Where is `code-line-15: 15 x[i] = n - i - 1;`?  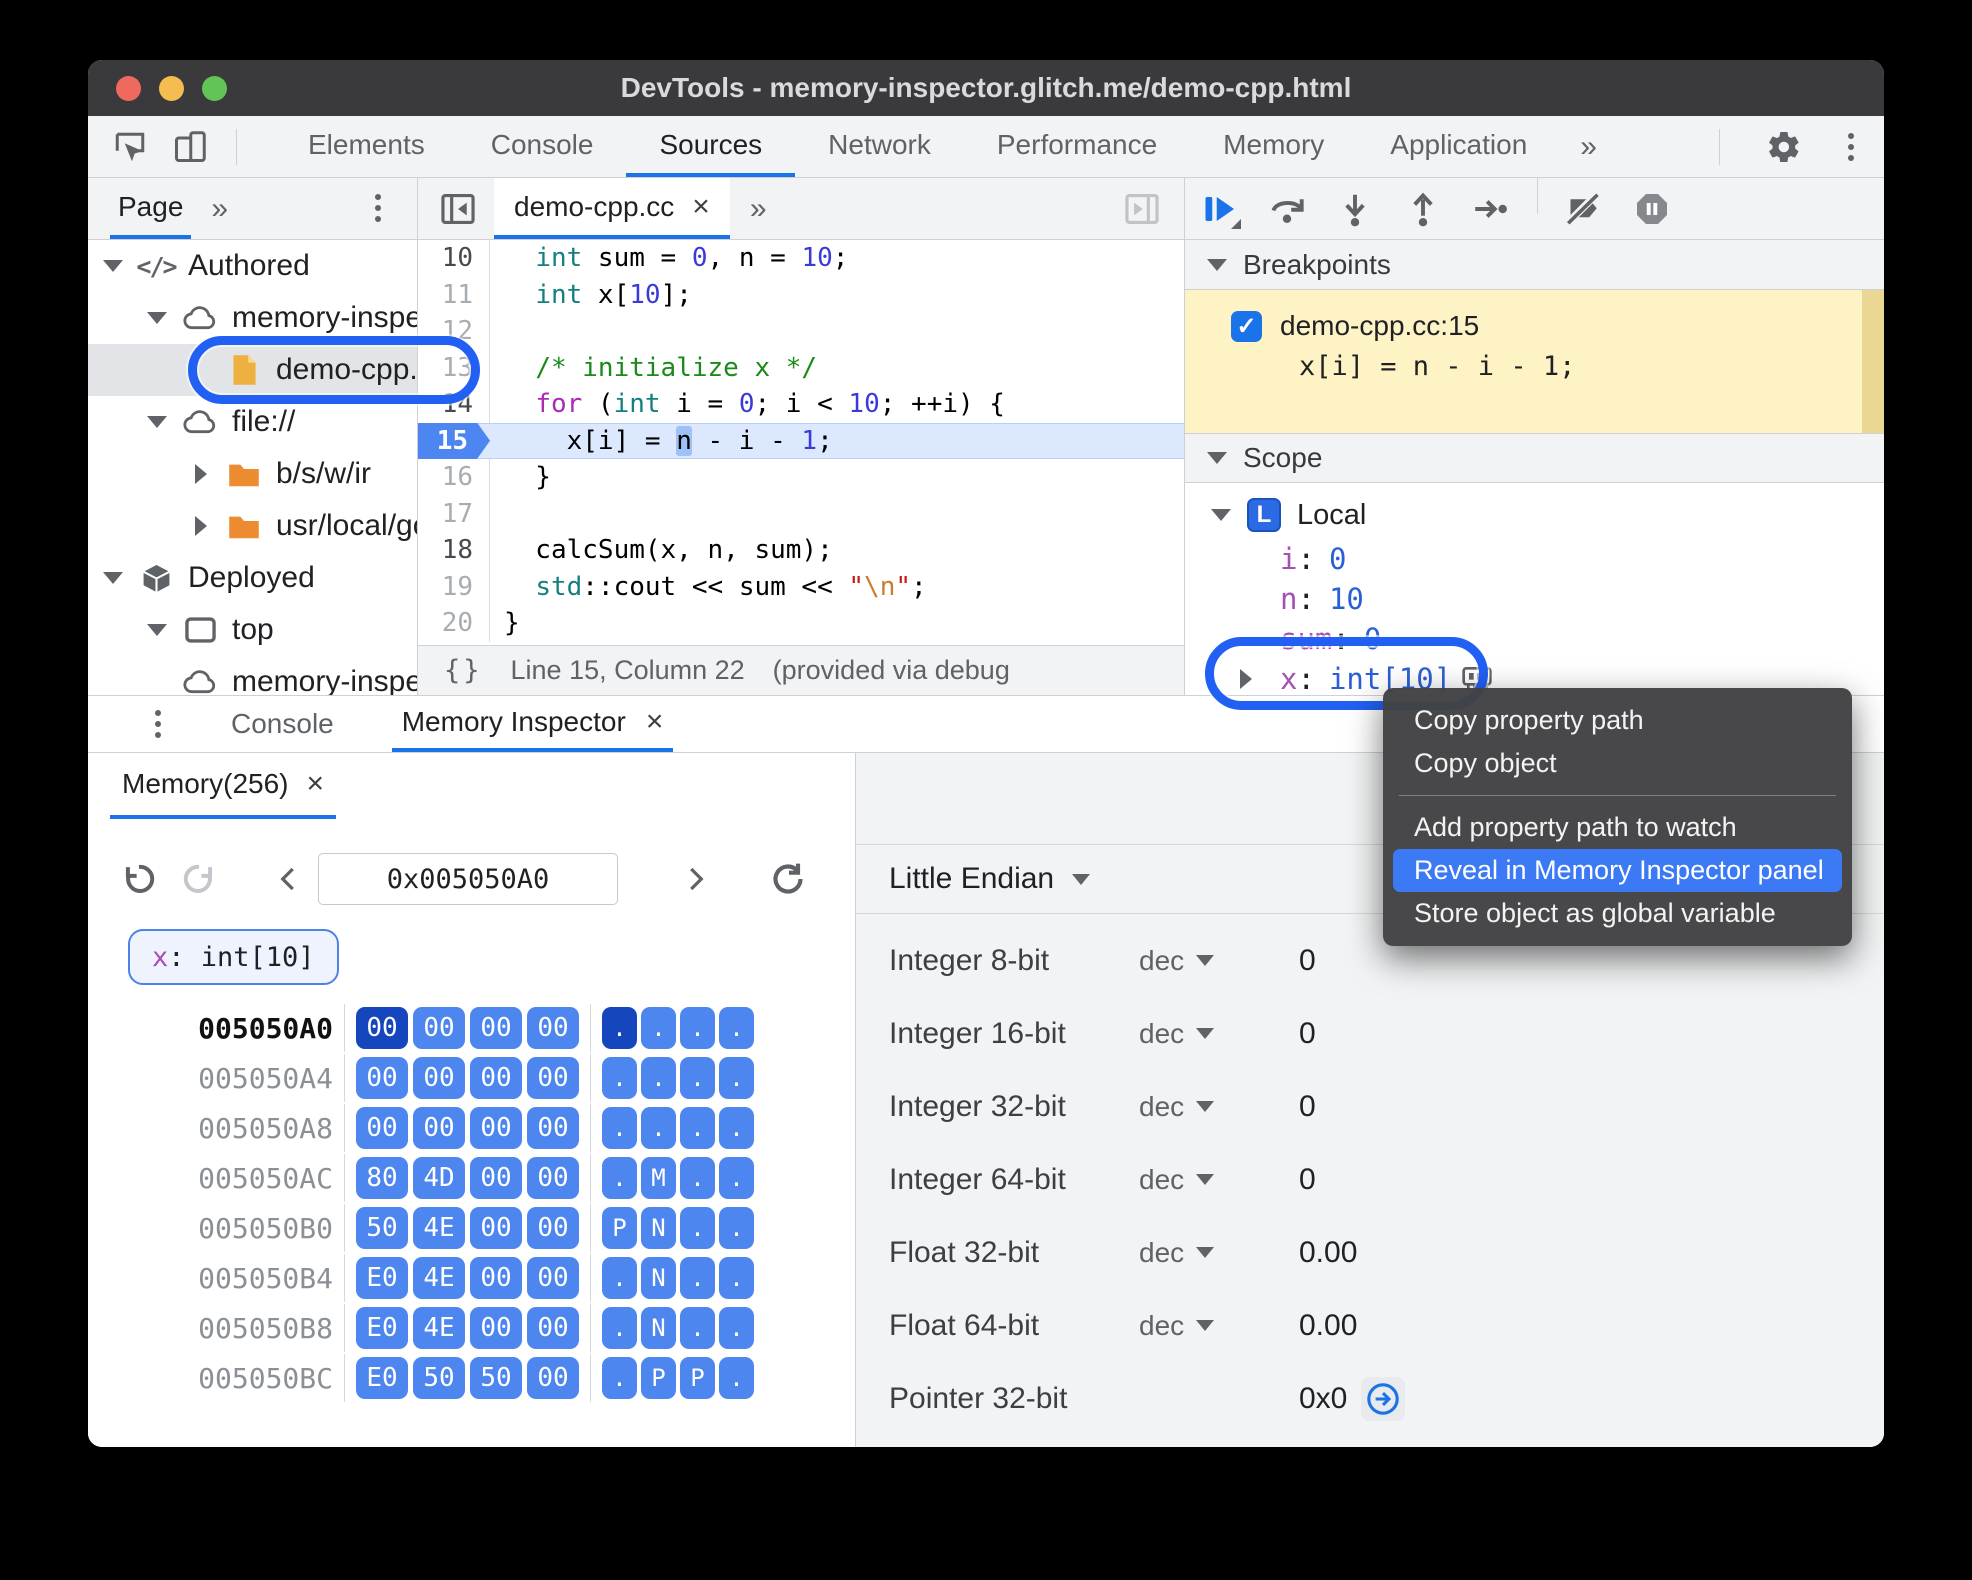
code-line-15: 15 x[i] = n - i - 1; is located at coordinates (801, 440).